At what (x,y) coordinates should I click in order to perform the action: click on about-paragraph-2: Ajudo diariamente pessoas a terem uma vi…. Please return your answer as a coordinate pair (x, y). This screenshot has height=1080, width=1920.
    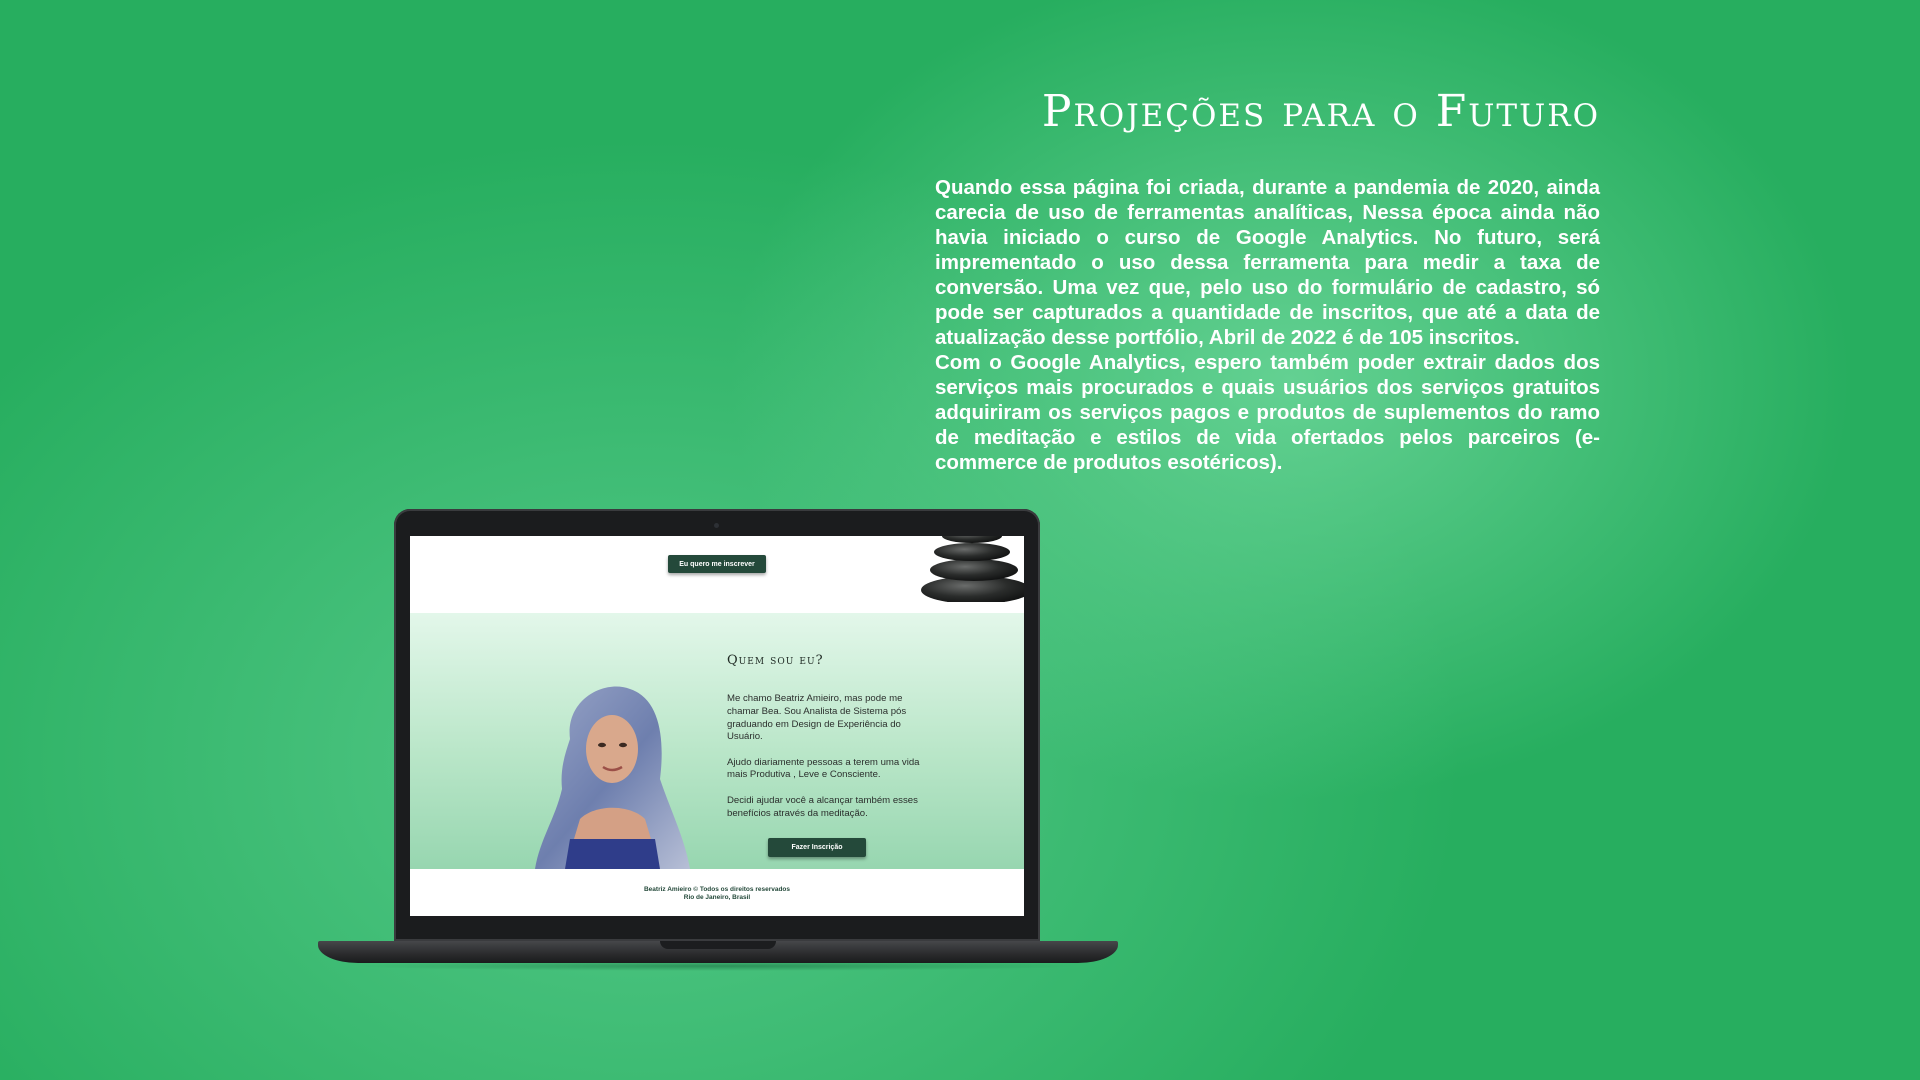
    Looking at the image, I should click on (823, 768).